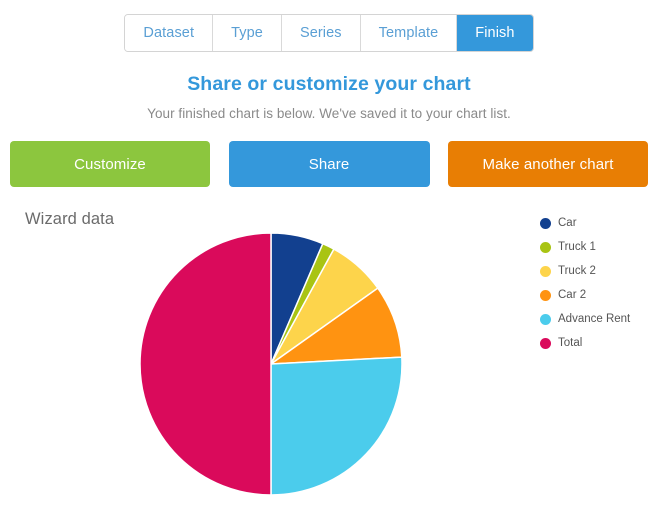 The image size is (658, 519). Describe the element at coordinates (577, 247) in the screenshot. I see `legend-label-truck-1: Truck 1` at that location.